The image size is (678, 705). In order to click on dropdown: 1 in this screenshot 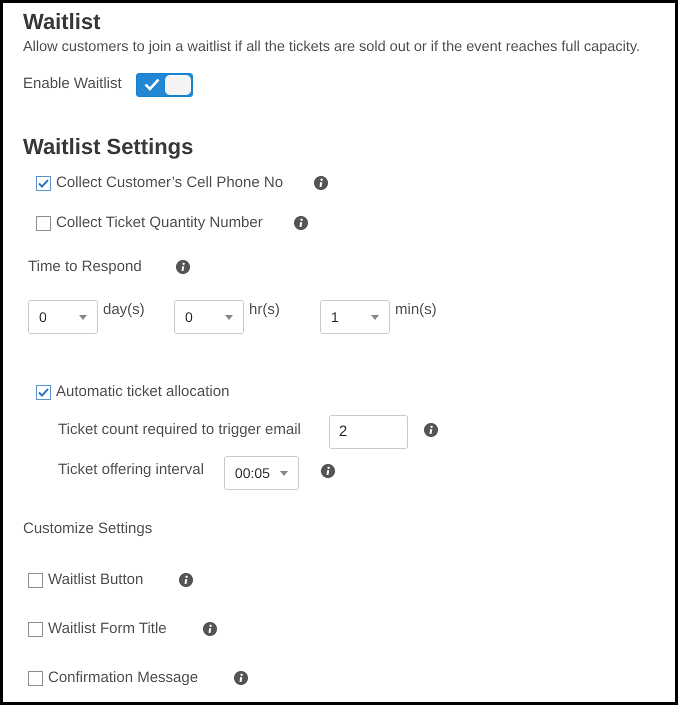, I will do `click(355, 317)`.